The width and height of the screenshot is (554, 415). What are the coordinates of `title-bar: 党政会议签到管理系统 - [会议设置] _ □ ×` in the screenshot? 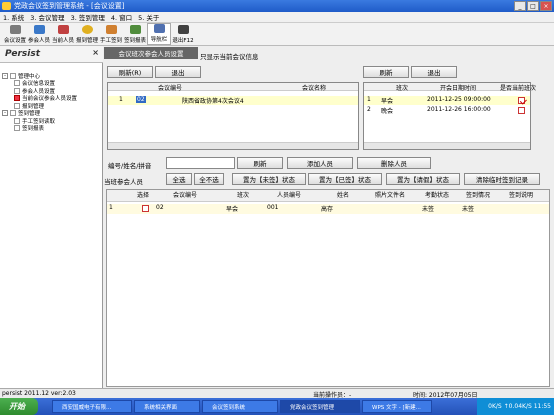 It's located at (277, 6).